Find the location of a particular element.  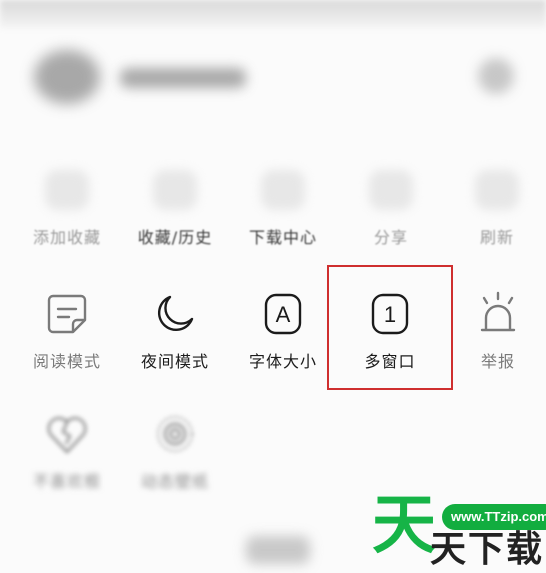

report-label: 举报 is located at coordinates (497, 361).